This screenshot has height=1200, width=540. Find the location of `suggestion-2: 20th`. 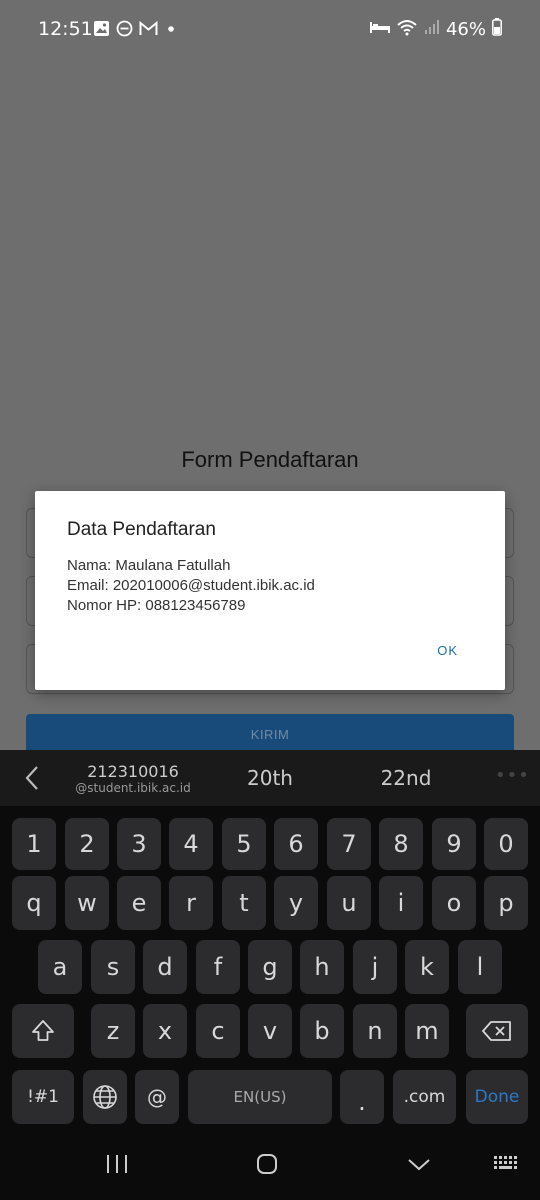

suggestion-2: 20th is located at coordinates (270, 778).